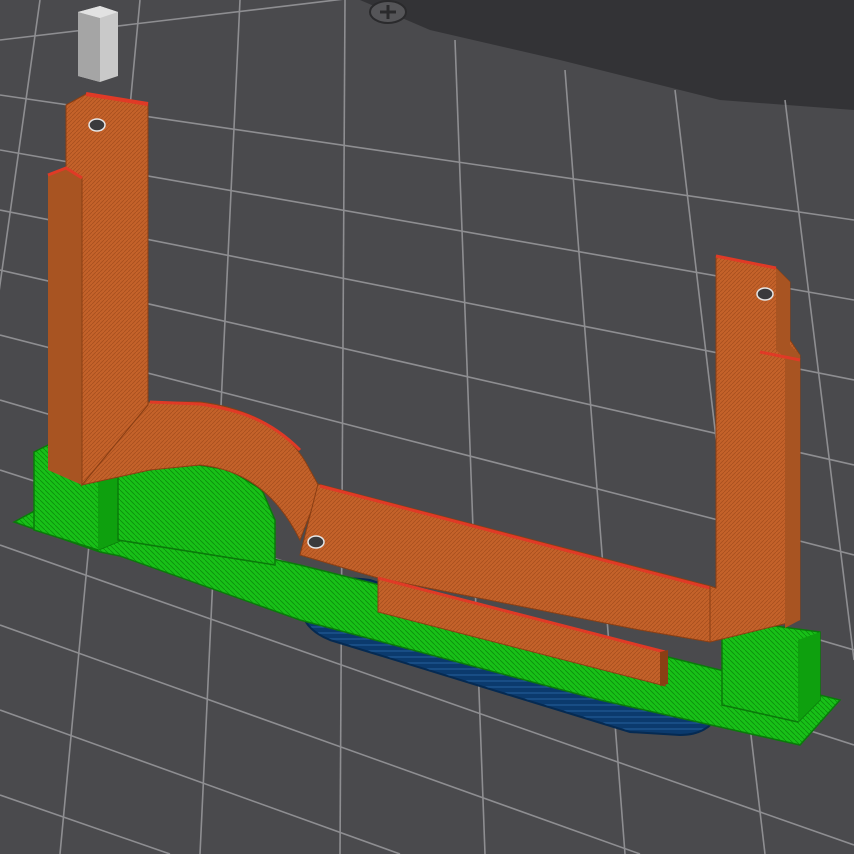  What do you see at coordinates (388, 12) in the screenshot?
I see `screw-head-icon` at bounding box center [388, 12].